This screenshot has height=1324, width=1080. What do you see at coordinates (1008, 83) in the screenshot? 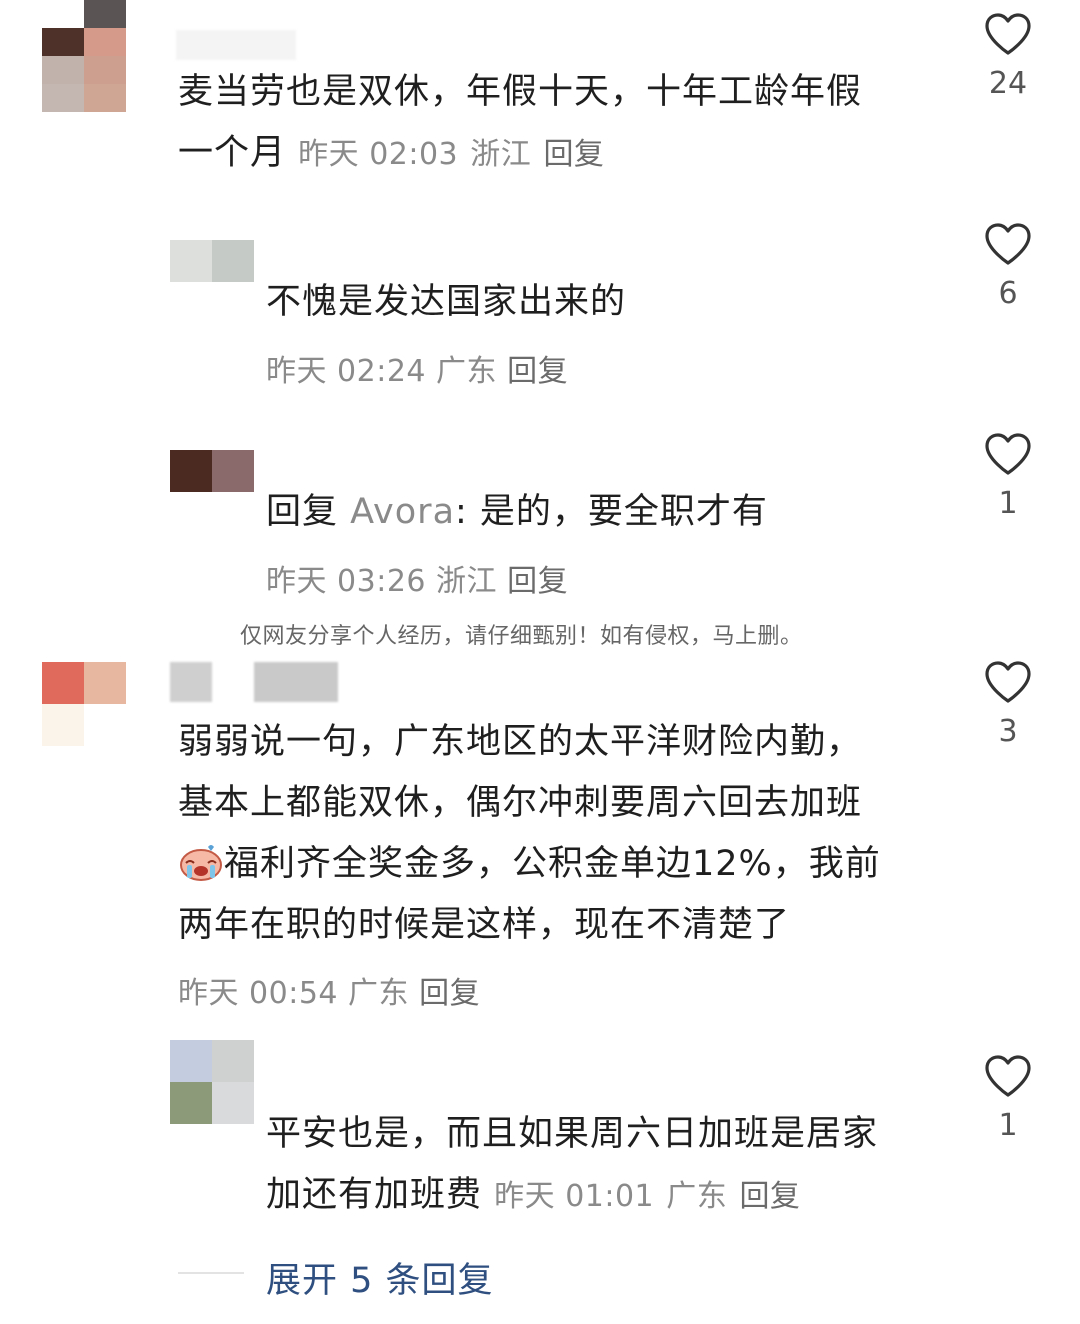
I see `like-count: 24` at bounding box center [1008, 83].